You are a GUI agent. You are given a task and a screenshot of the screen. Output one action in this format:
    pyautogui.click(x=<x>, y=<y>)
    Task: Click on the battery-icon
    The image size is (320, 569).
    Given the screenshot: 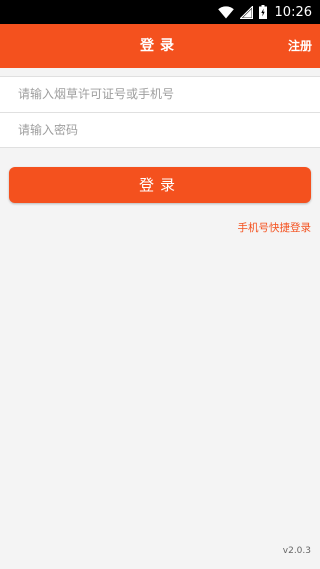 What is the action you would take?
    pyautogui.click(x=262, y=12)
    